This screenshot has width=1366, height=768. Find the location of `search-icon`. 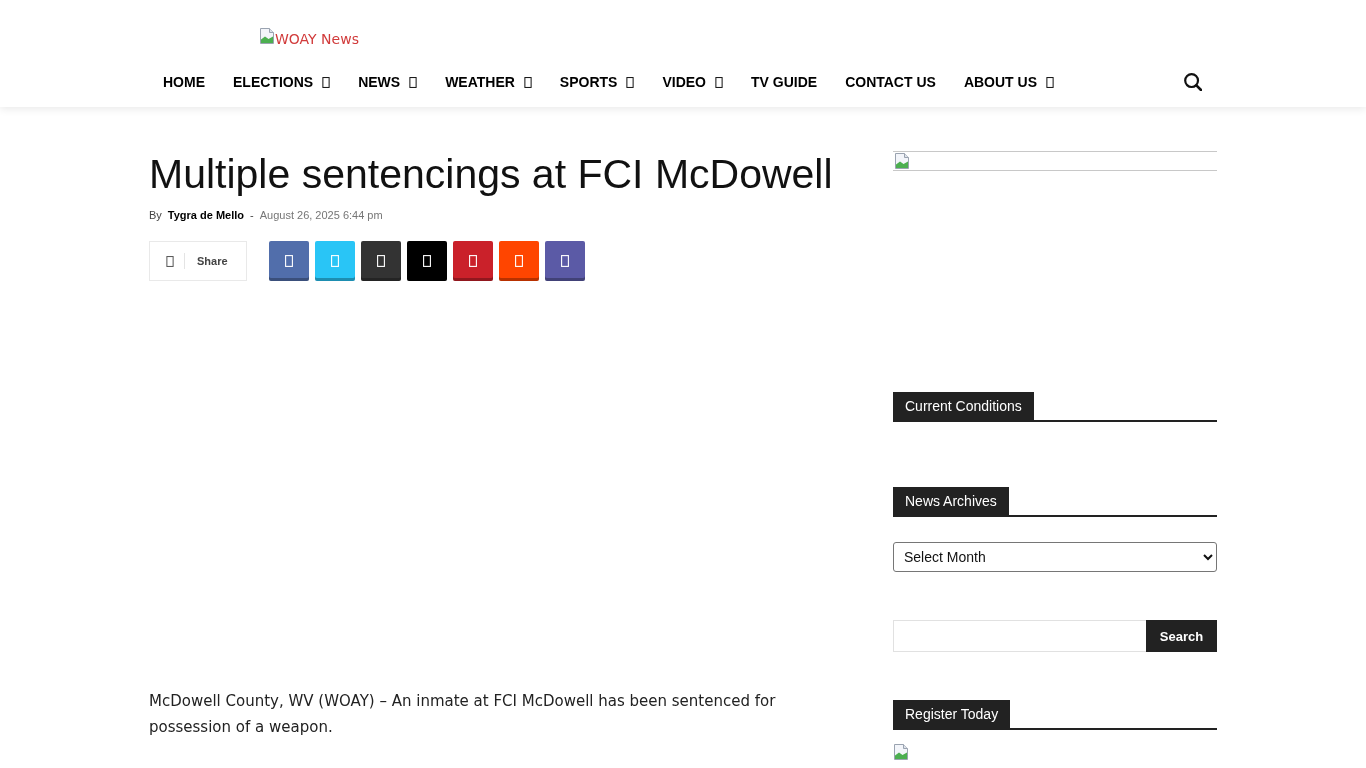

search-icon is located at coordinates (1193, 82).